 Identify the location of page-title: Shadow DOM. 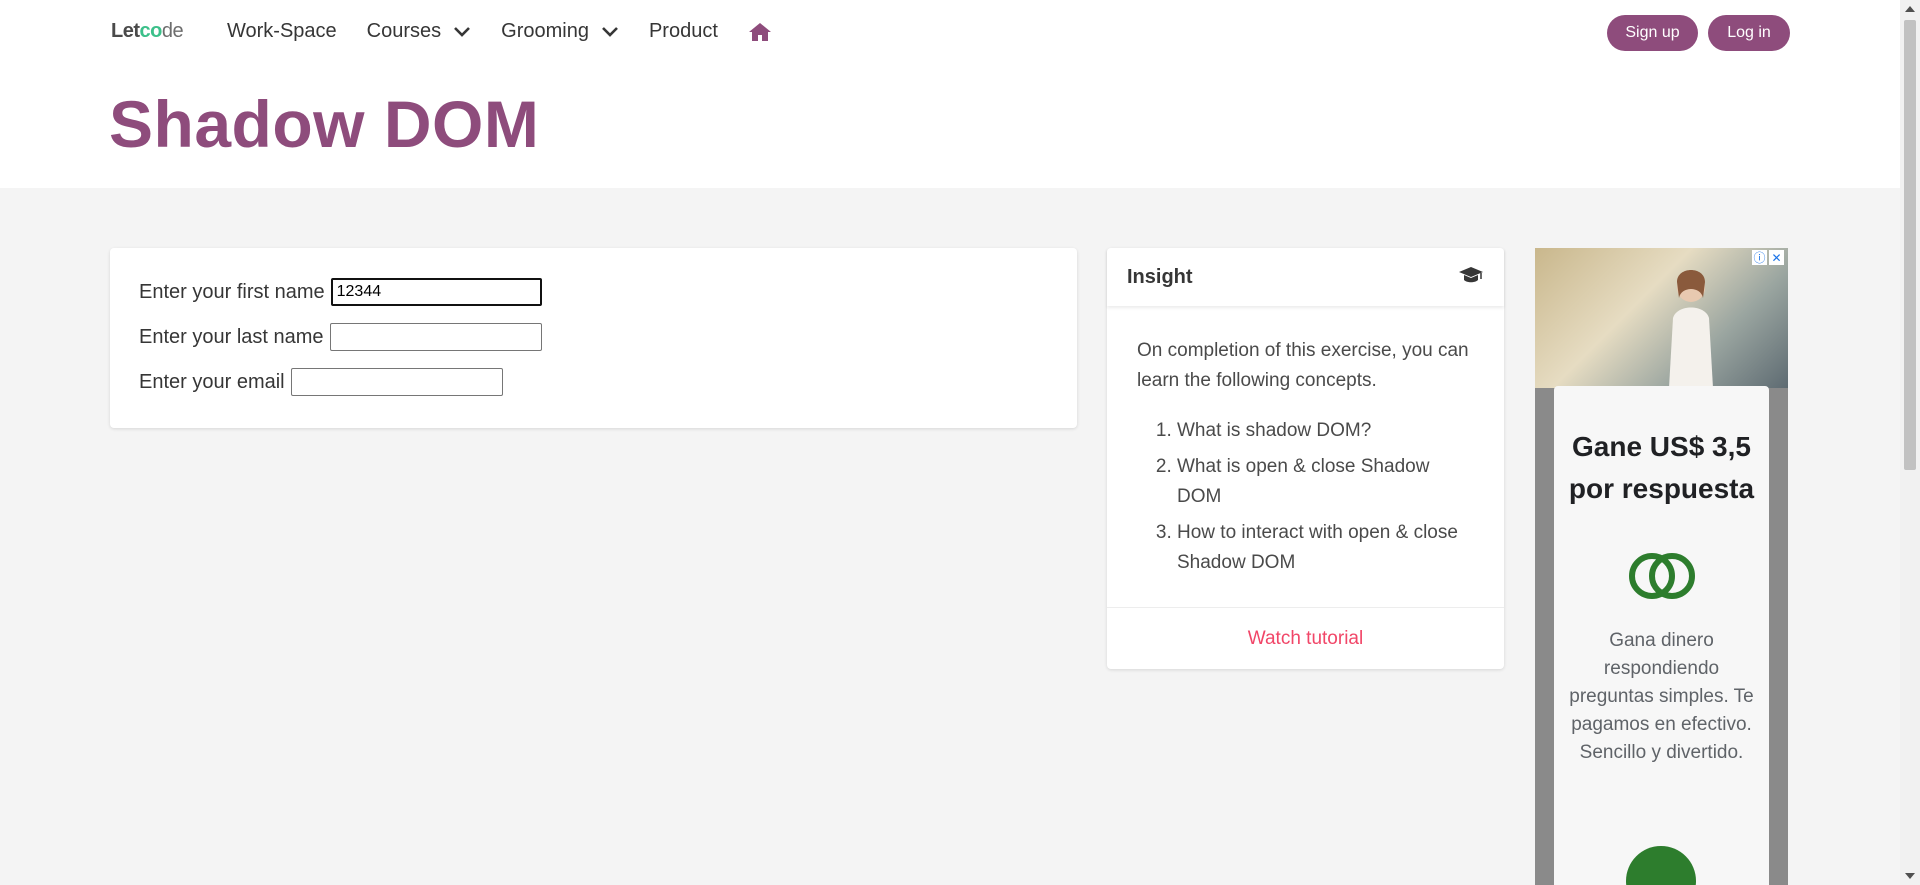
(324, 124).